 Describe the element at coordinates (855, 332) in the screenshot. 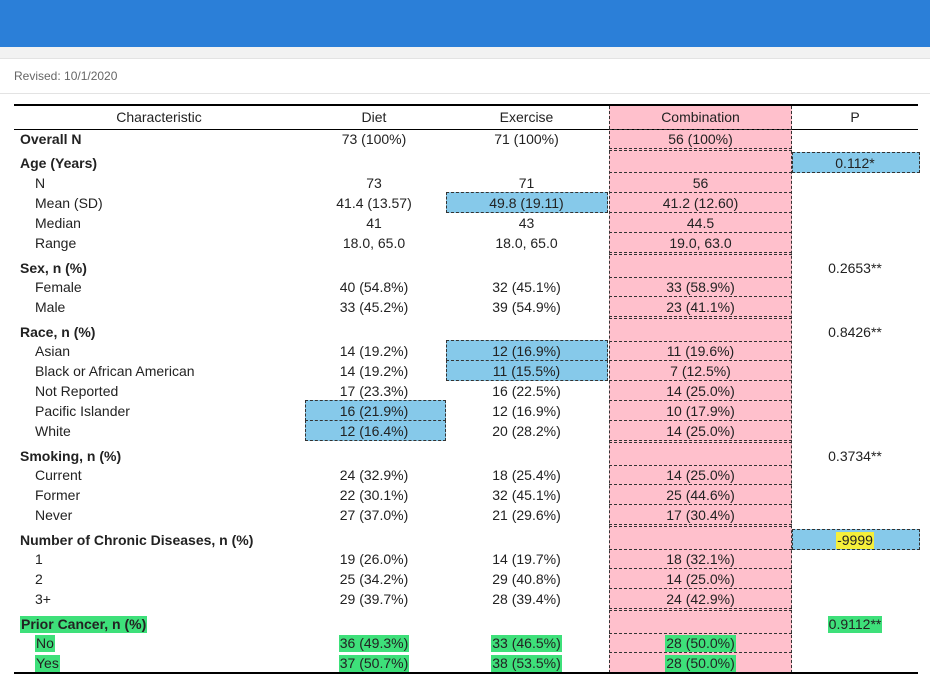

I see `p-value: 0.8426**` at that location.